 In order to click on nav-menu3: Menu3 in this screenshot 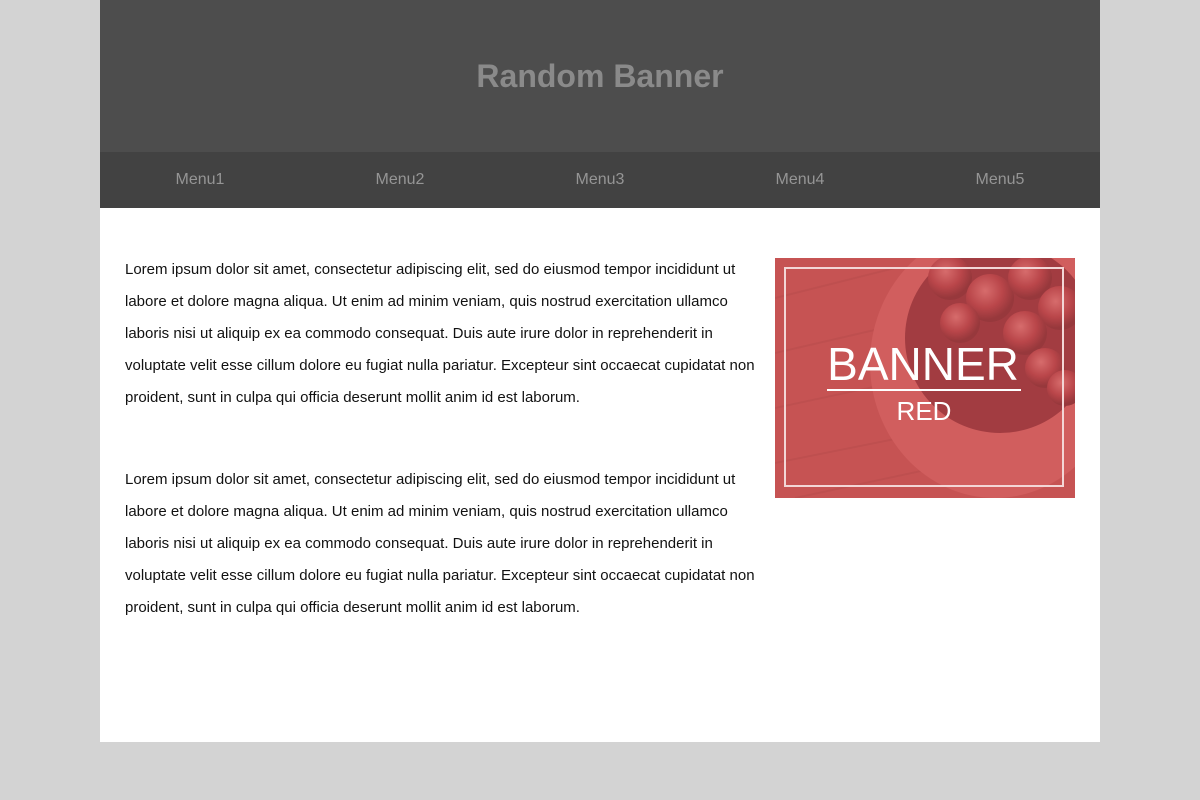, I will do `click(600, 180)`.